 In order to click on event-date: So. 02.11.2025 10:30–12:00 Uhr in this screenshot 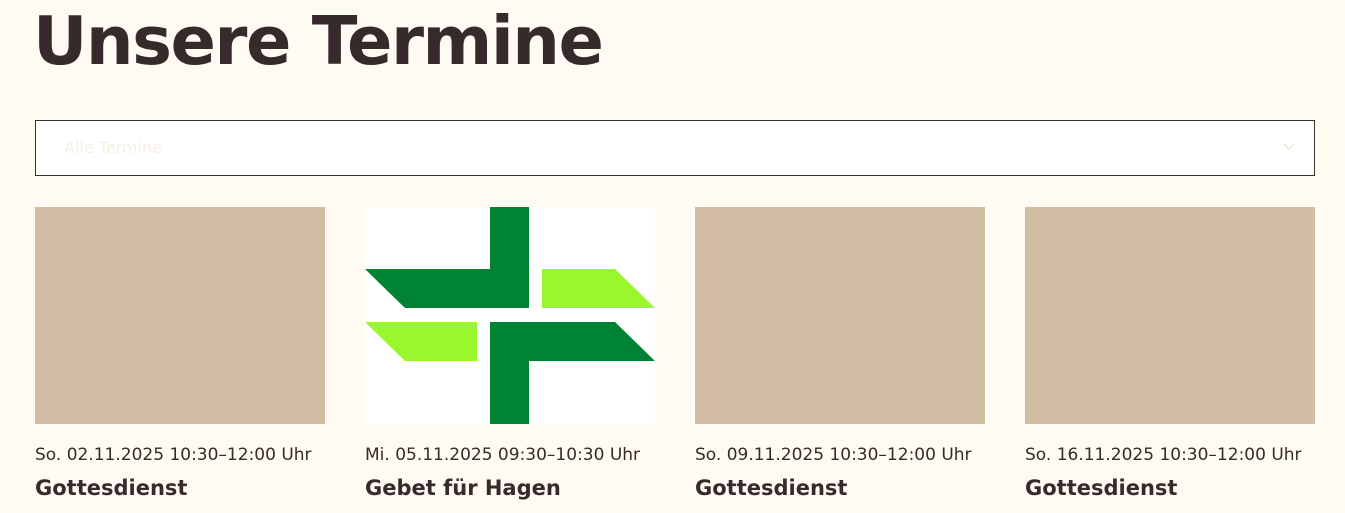, I will do `click(173, 455)`.